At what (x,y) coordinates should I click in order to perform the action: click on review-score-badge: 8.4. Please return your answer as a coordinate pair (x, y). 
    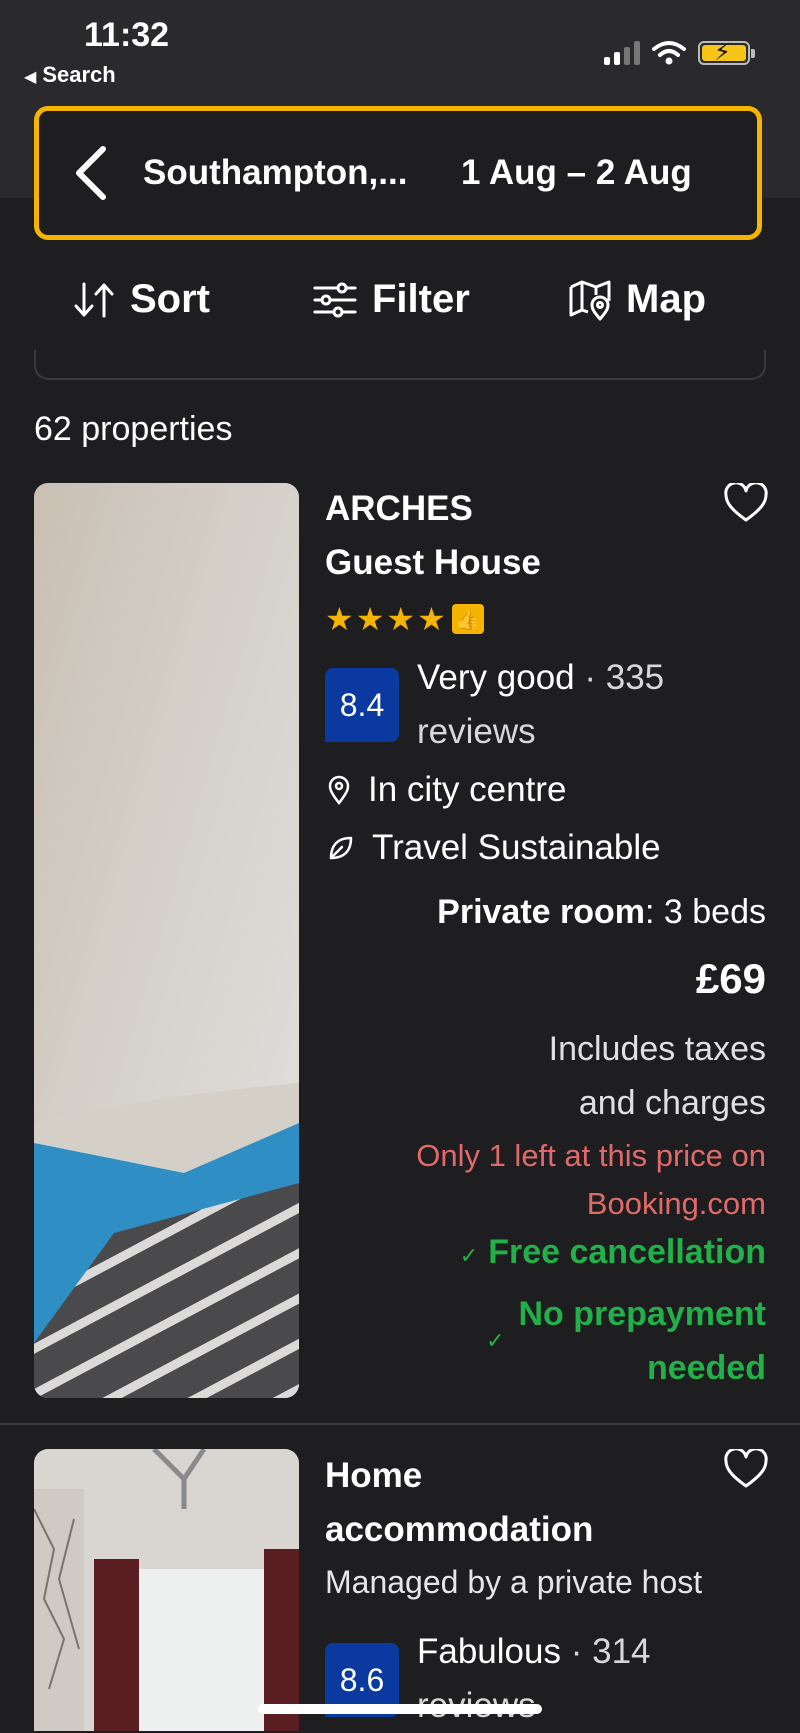
    Looking at the image, I should click on (362, 705).